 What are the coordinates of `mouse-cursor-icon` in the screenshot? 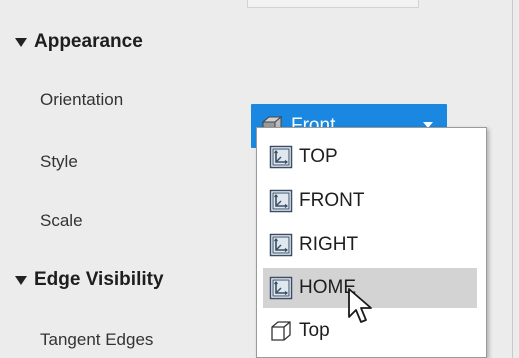 It's located at (360, 305).